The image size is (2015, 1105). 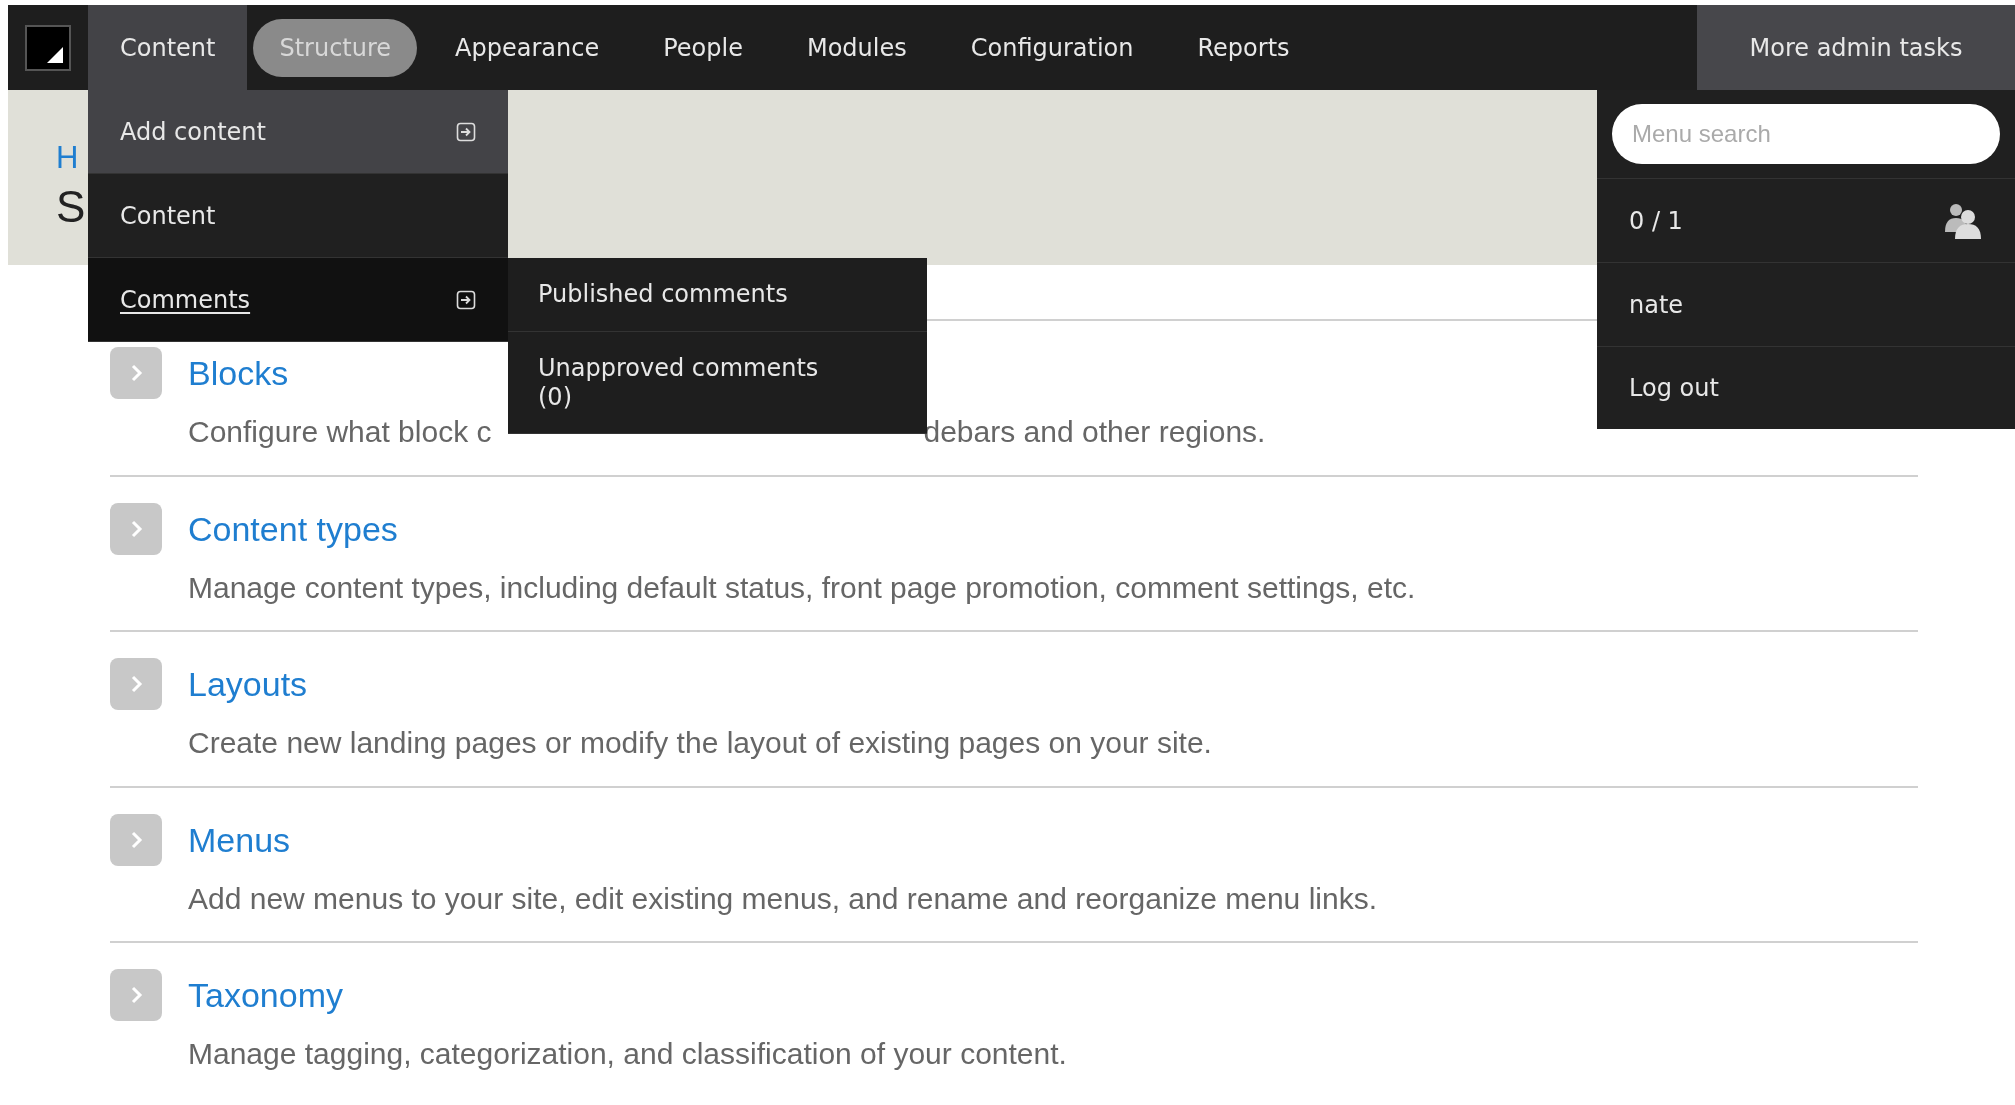 What do you see at coordinates (802, 587) in the screenshot?
I see `section-description: Manage content types, including default status, front page promotion, comment settings, etc.` at bounding box center [802, 587].